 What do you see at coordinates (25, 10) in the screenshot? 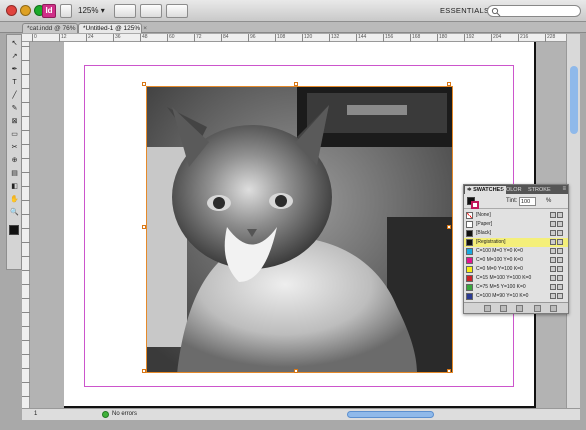
I see `minimize-window-button` at bounding box center [25, 10].